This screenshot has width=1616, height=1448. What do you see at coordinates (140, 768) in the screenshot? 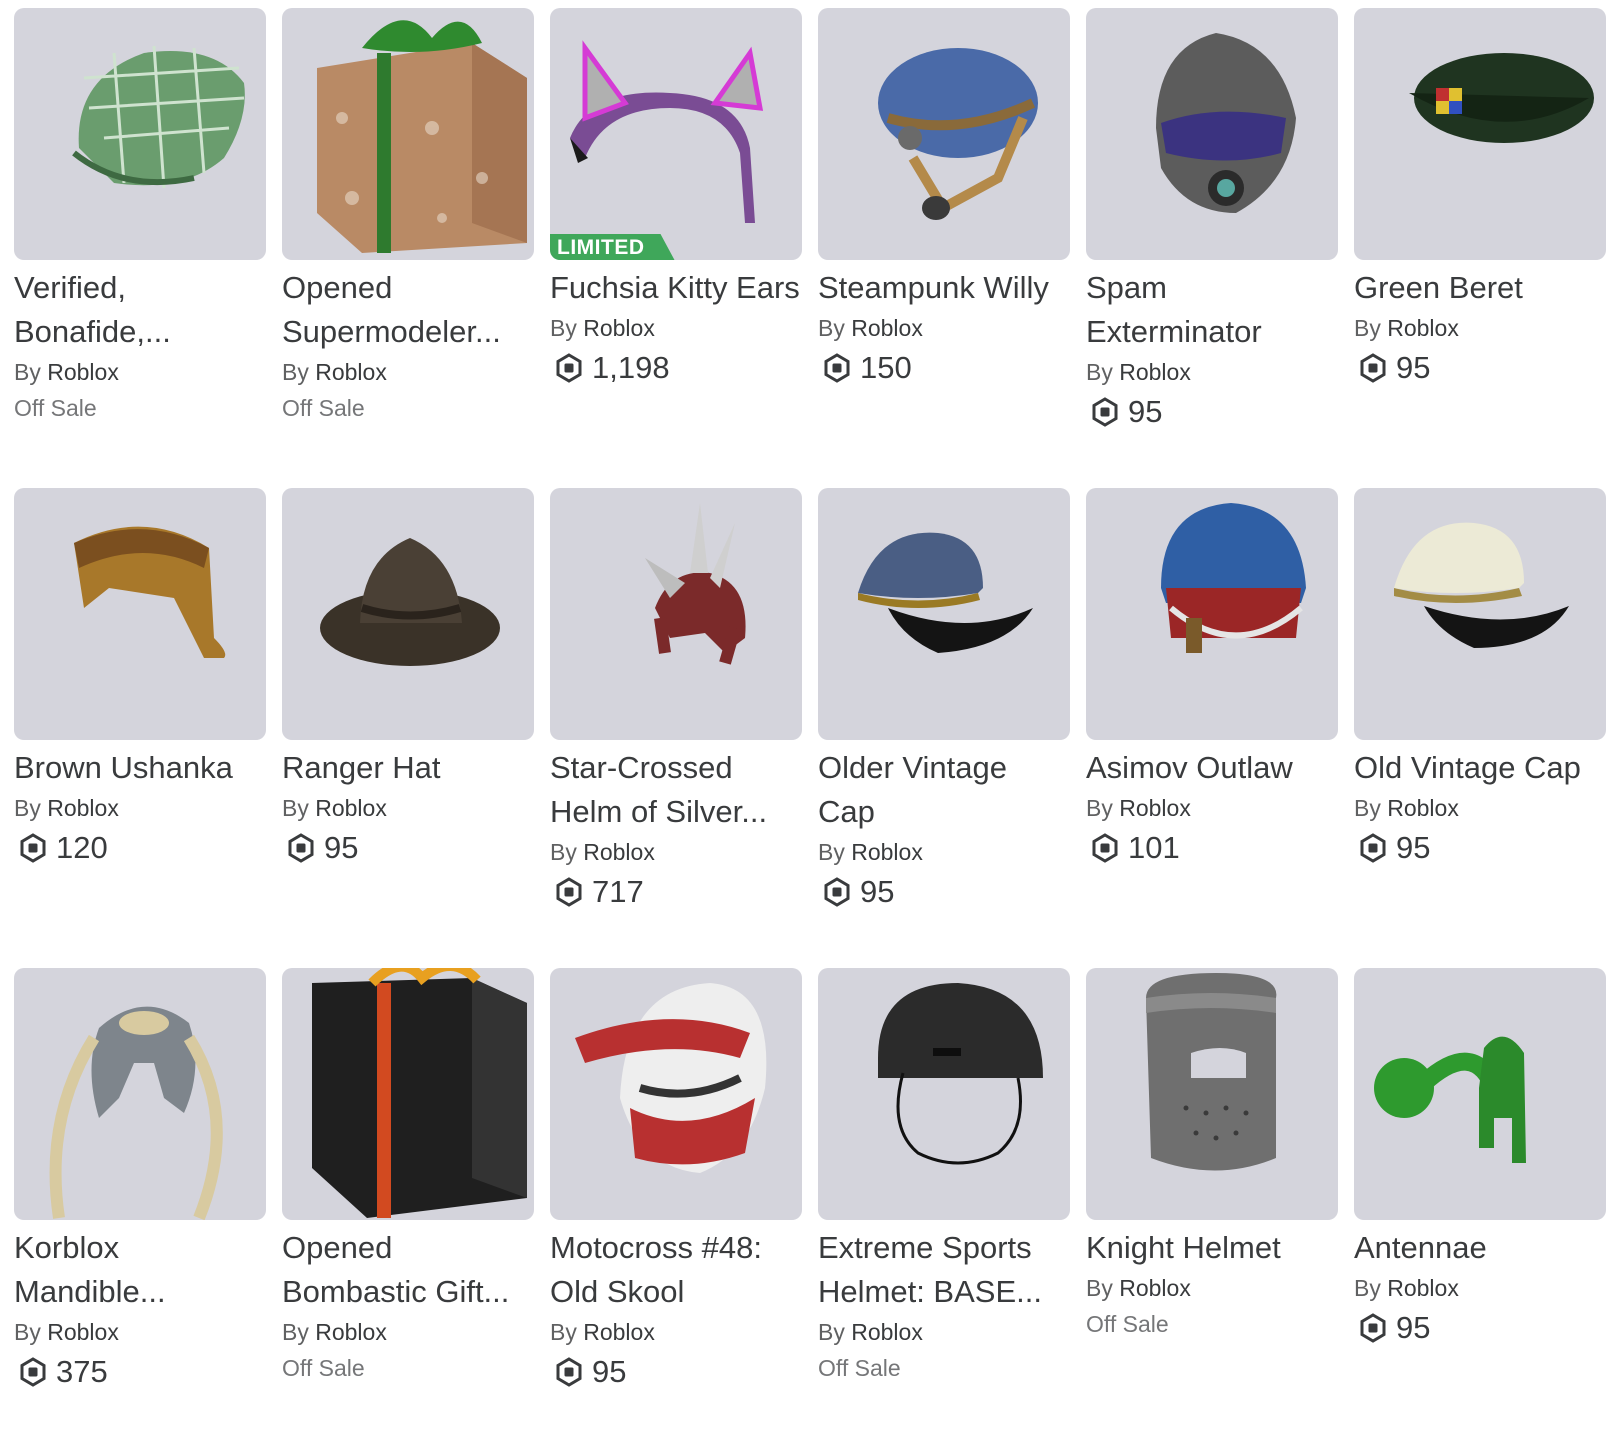
I see `item-name: Brown Ushanka` at bounding box center [140, 768].